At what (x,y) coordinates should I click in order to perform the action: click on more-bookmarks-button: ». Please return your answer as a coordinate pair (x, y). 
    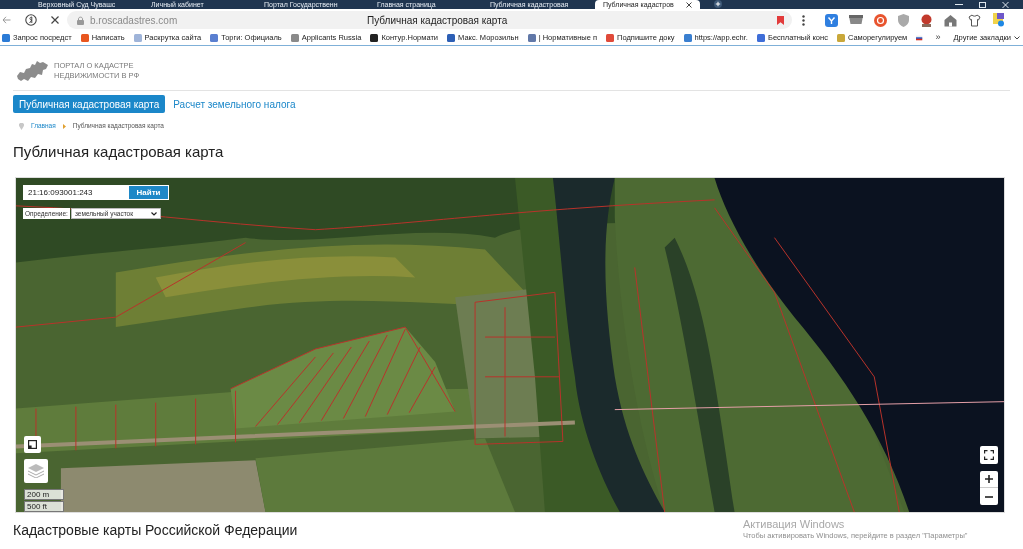
    Looking at the image, I should click on (938, 38).